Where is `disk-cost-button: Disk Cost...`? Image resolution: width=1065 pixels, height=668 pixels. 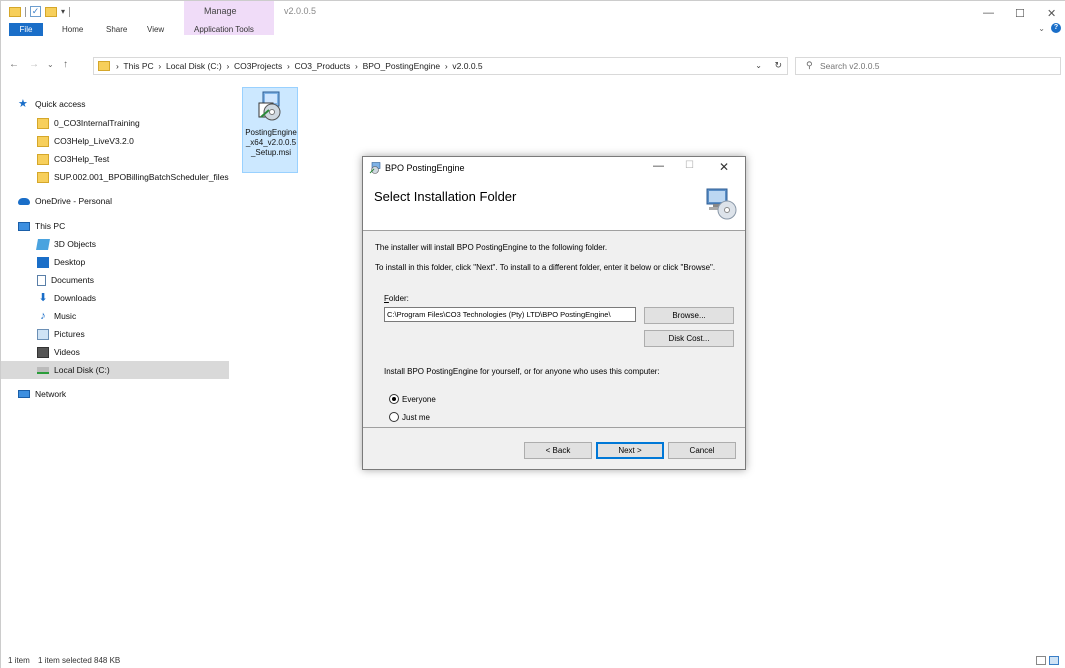
disk-cost-button: Disk Cost... is located at coordinates (689, 338).